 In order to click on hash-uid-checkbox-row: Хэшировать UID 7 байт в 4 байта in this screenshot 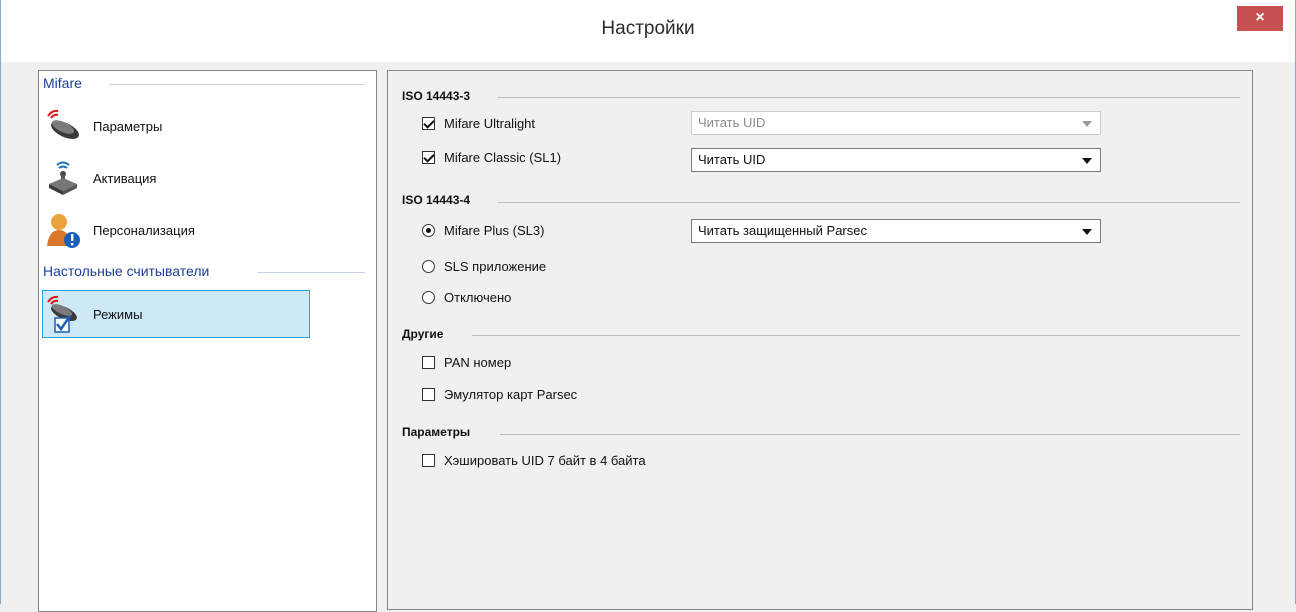, I will do `click(534, 460)`.